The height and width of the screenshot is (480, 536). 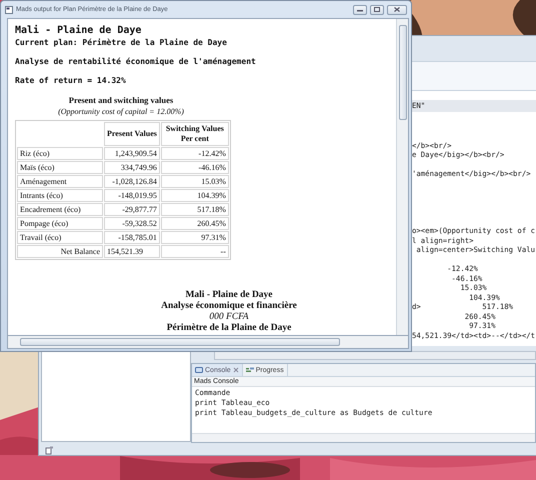 I want to click on panel-icon, so click(x=49, y=450).